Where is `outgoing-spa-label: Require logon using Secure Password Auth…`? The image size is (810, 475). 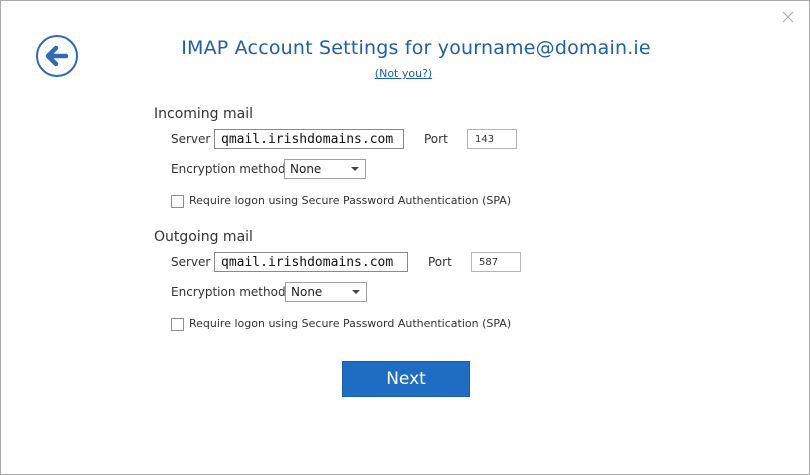 outgoing-spa-label: Require logon using Secure Password Auth… is located at coordinates (350, 323).